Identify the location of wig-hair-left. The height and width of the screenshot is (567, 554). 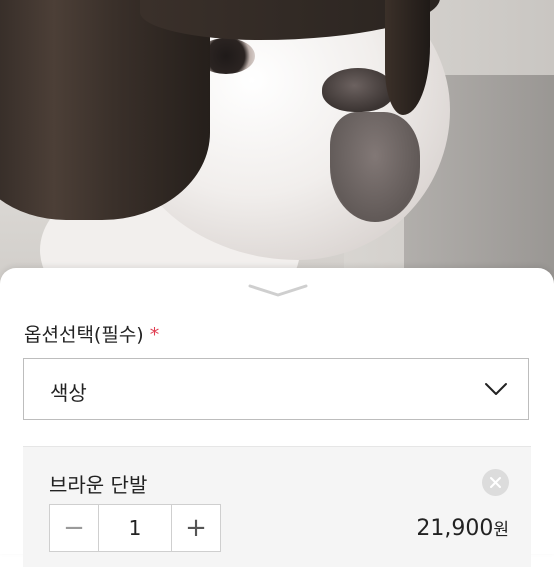
(105, 110).